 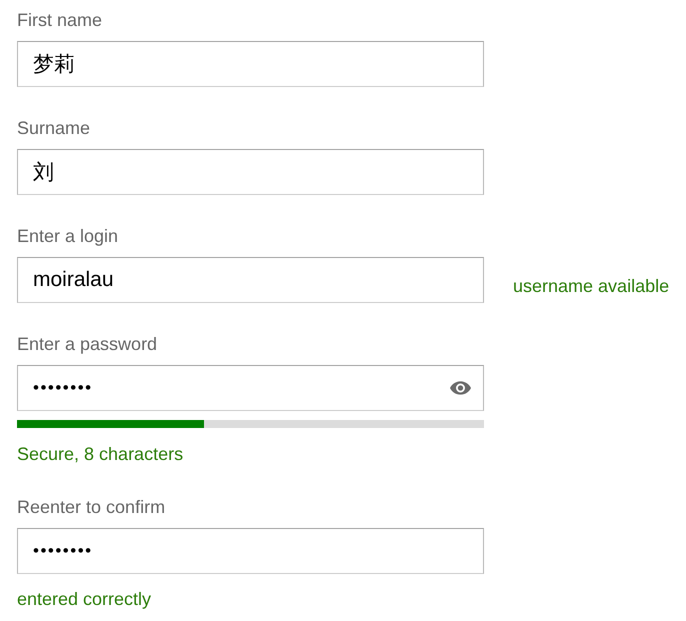 I want to click on field-label: Reenter to confirm, so click(x=91, y=507).